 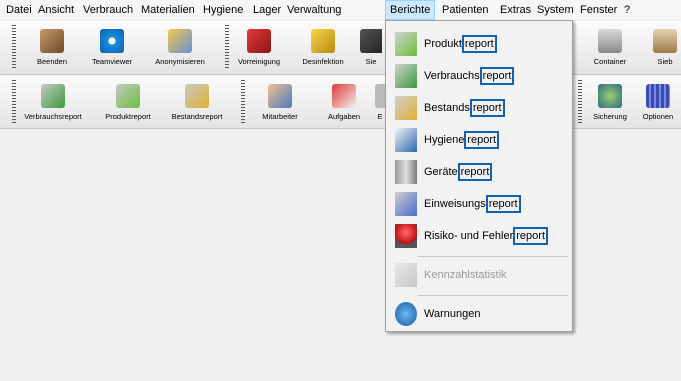 I want to click on container-button: Container, so click(x=610, y=47).